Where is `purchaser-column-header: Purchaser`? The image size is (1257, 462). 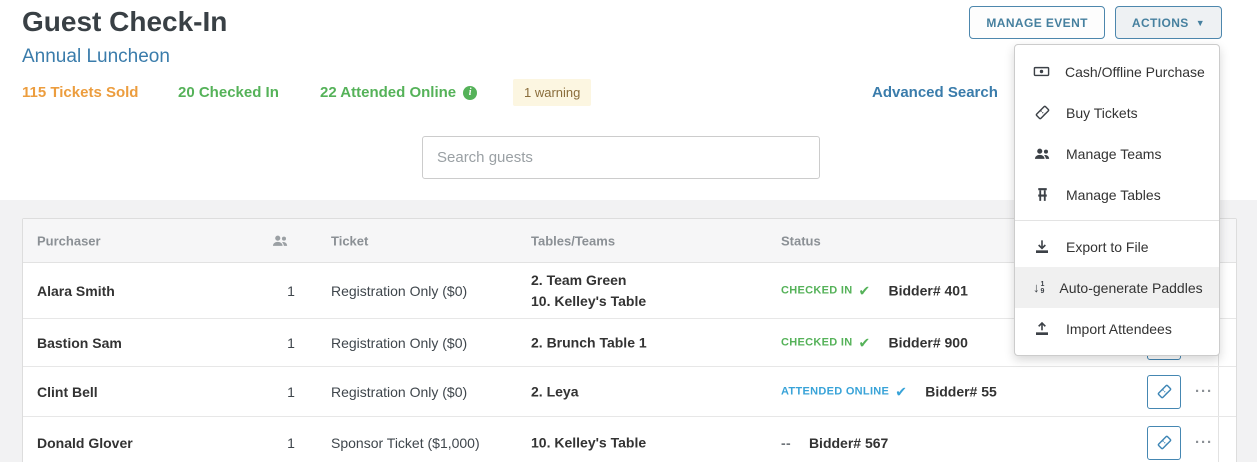
purchaser-column-header: Purchaser is located at coordinates (69, 240).